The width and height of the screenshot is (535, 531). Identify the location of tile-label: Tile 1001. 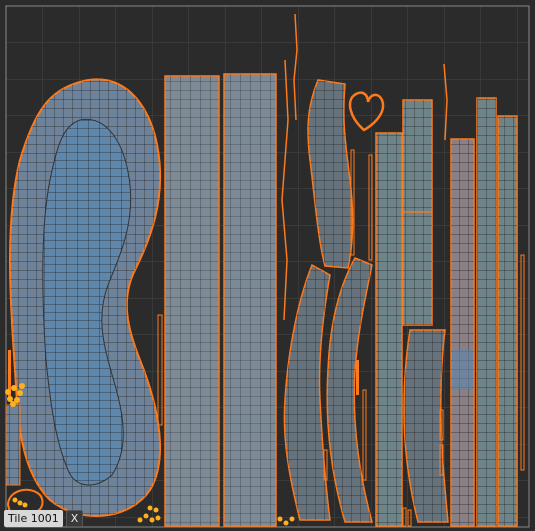
(33, 518).